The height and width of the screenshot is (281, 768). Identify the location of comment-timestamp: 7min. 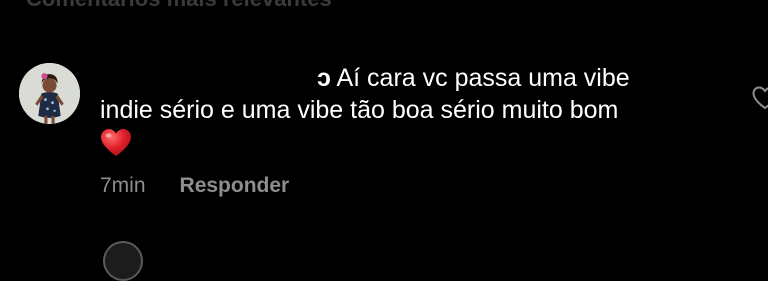
(123, 185).